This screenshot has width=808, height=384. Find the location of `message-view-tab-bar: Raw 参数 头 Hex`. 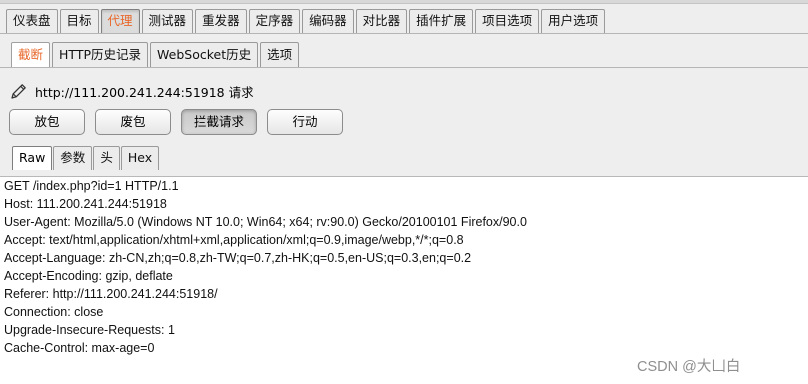

message-view-tab-bar: Raw 参数 头 Hex is located at coordinates (86, 158).